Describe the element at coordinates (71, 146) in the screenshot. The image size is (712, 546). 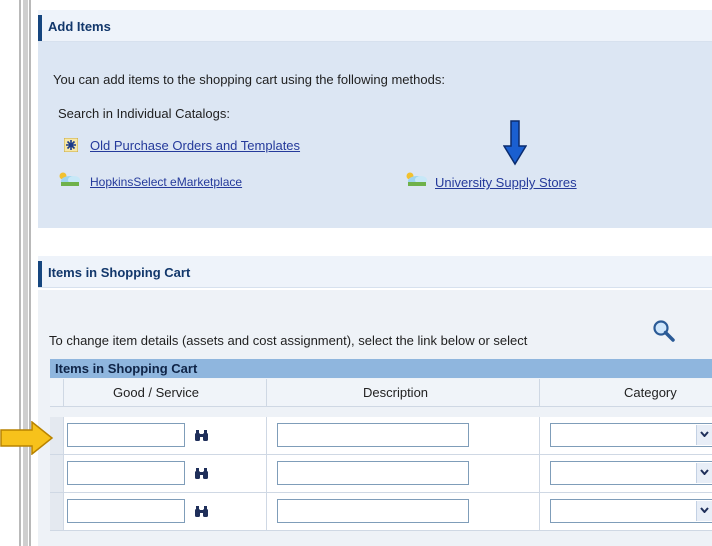
I see `catalog-star-icon` at that location.